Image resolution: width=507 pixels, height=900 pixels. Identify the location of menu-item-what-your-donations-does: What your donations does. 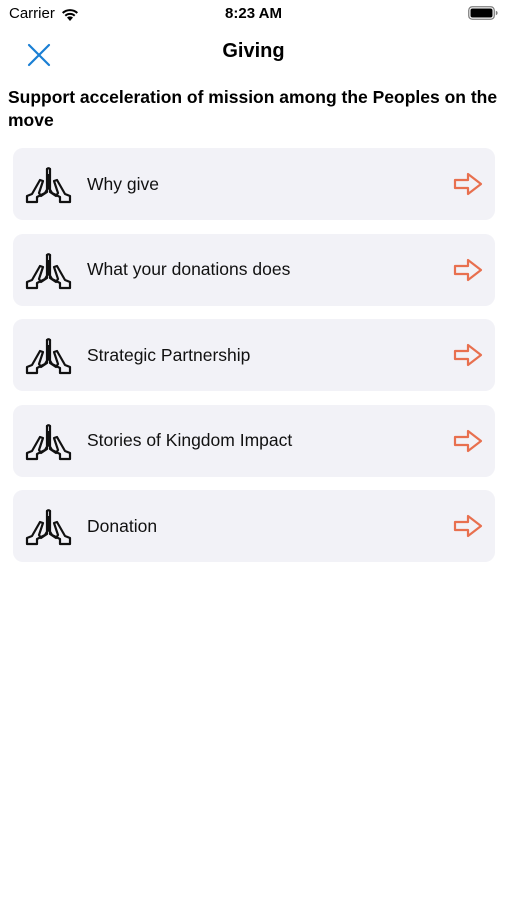
(254, 269).